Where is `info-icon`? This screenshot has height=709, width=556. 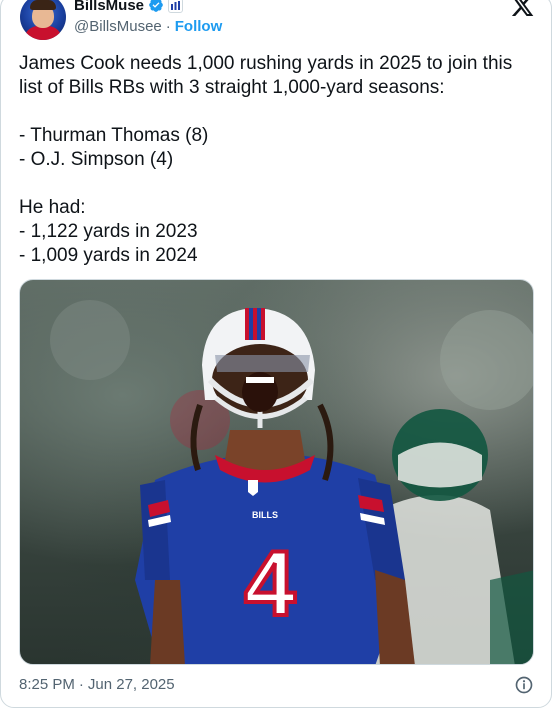 info-icon is located at coordinates (524, 685).